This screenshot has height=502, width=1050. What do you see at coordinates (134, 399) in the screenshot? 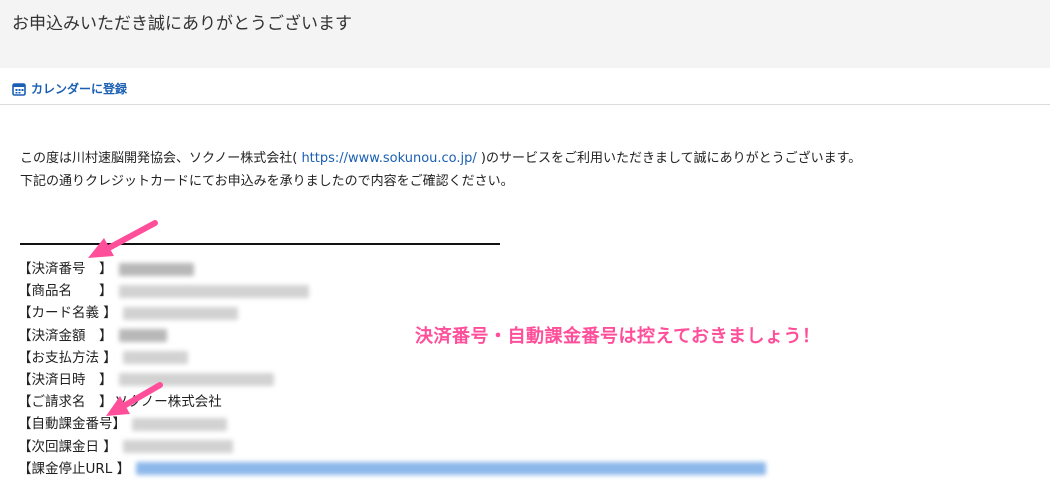
I see `arrow-auto-billing-icon` at bounding box center [134, 399].